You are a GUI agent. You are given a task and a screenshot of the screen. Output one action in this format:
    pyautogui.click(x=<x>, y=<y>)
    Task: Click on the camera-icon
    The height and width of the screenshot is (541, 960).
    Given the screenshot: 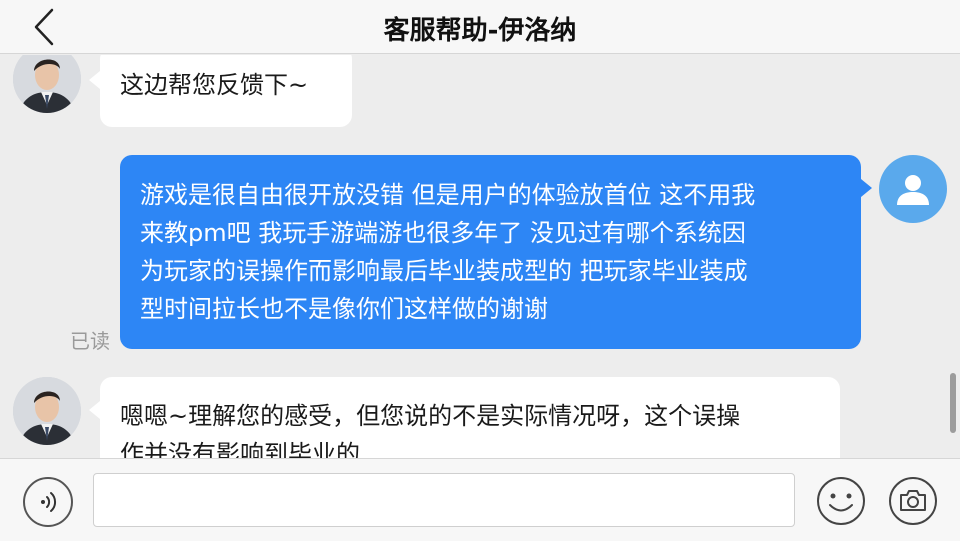 What is the action you would take?
    pyautogui.click(x=913, y=501)
    